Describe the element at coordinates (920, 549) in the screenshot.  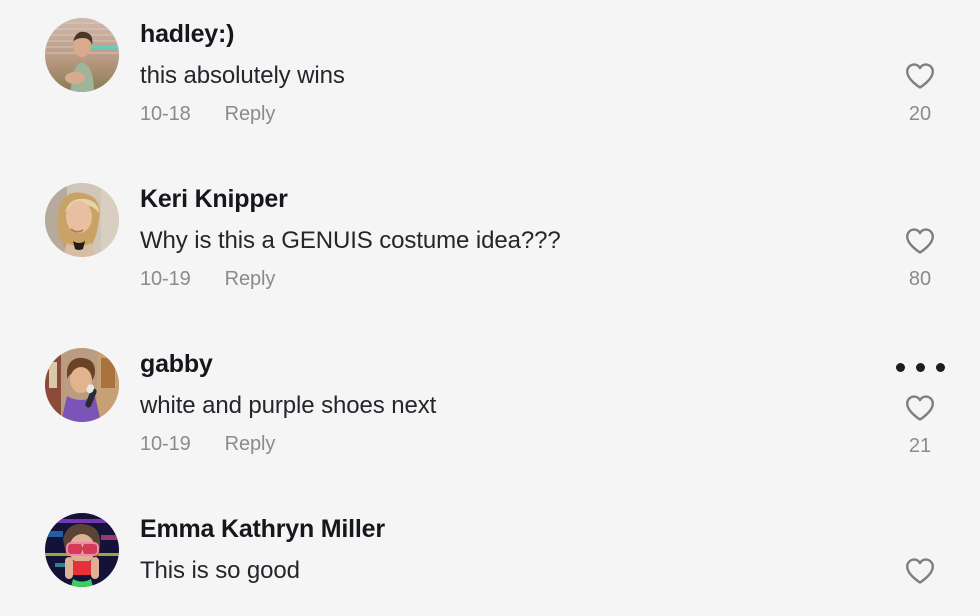
I see `comment-actions` at that location.